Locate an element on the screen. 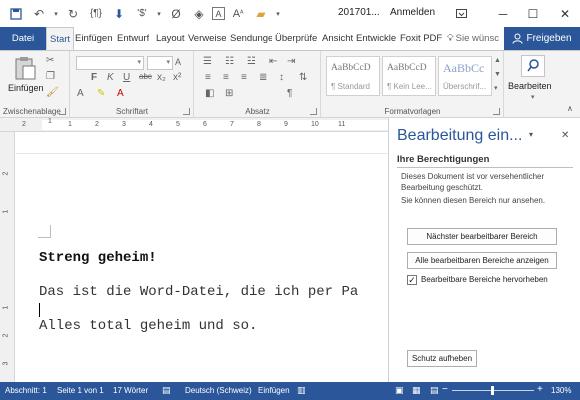 The width and height of the screenshot is (580, 400). maximize-icon: ☐ is located at coordinates (533, 13).